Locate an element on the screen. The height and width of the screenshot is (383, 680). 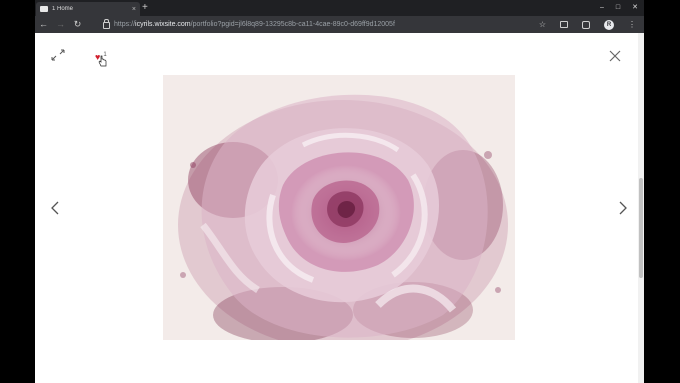
reload-button: ↻ is located at coordinates (77, 24).